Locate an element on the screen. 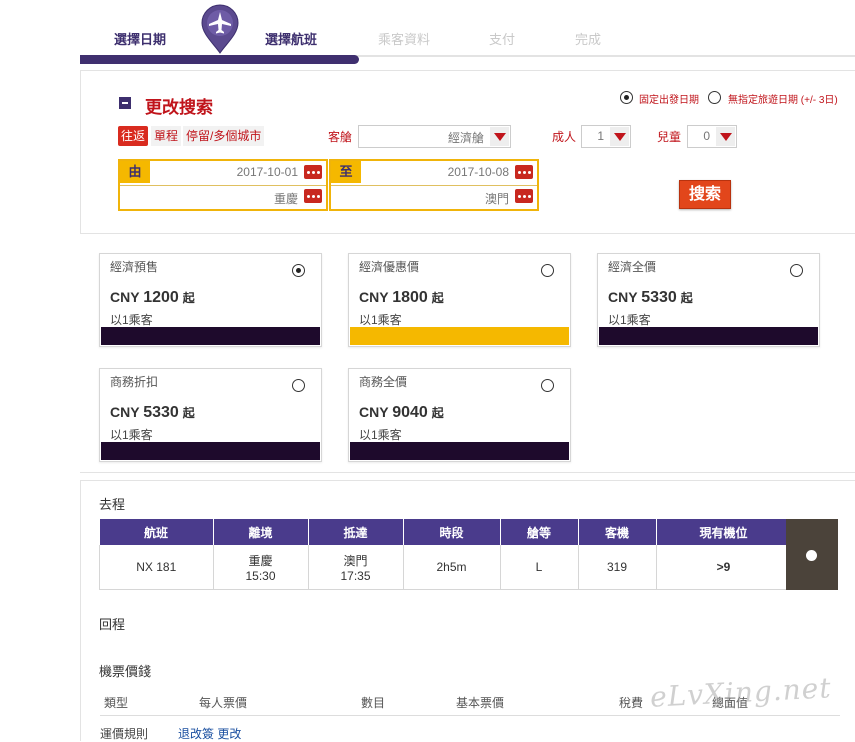  adults-select: 1 is located at coordinates (606, 136).